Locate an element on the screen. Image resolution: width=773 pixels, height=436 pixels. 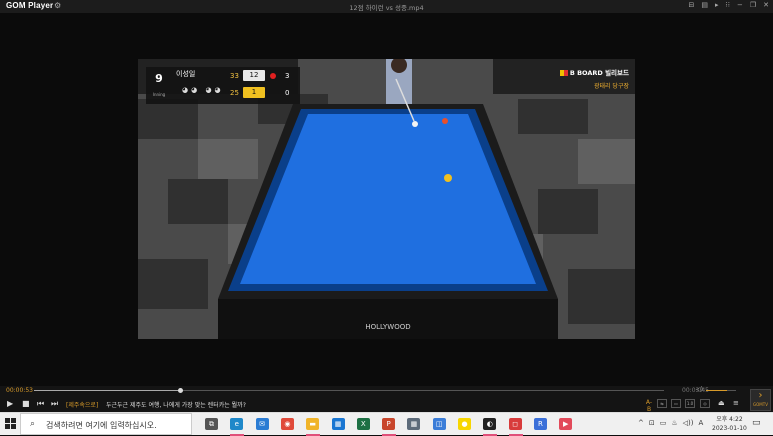
github-icon: ◐ is located at coordinates (490, 424).